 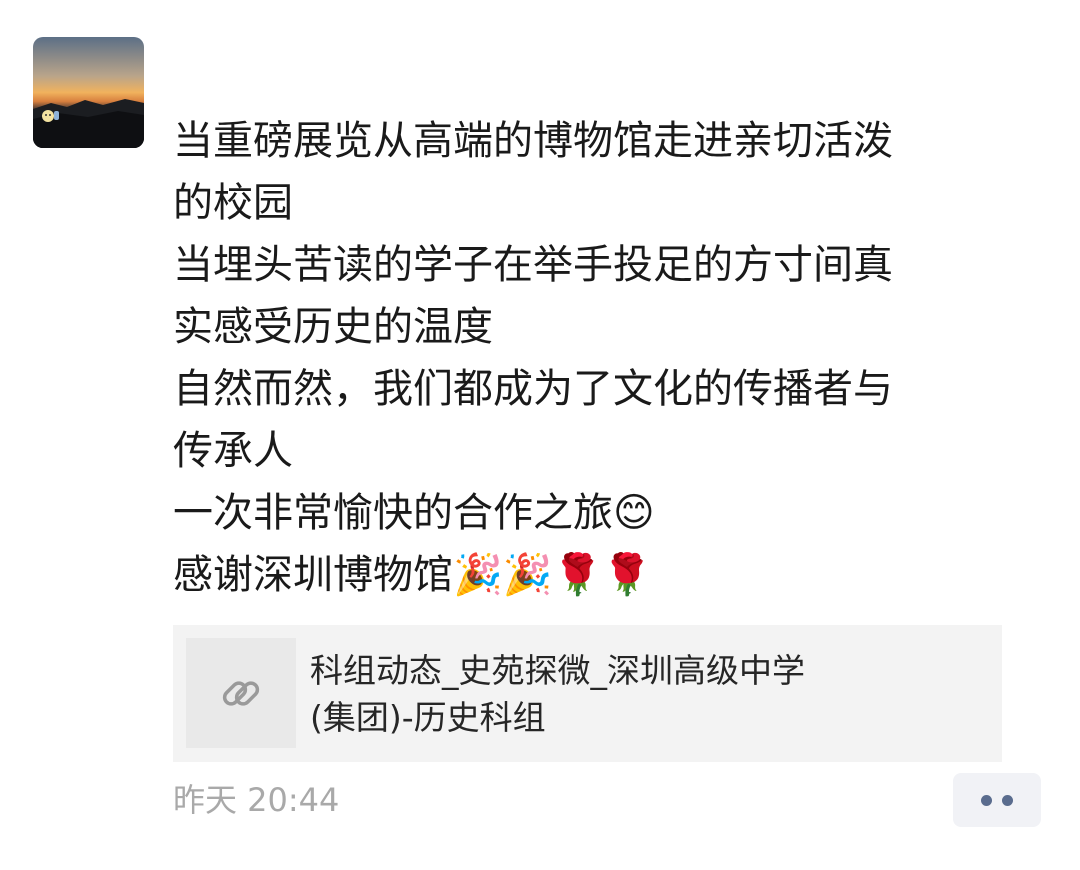 I want to click on post-line: 实感受历史的温度, so click(x=333, y=327).